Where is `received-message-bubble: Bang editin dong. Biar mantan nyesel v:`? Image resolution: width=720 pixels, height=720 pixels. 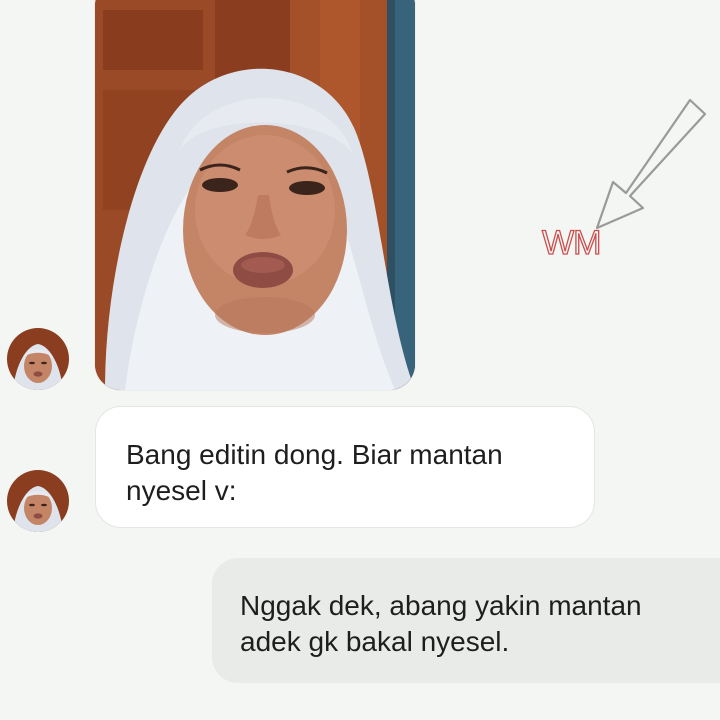
received-message-bubble: Bang editin dong. Biar mantan nyesel v: is located at coordinates (345, 467).